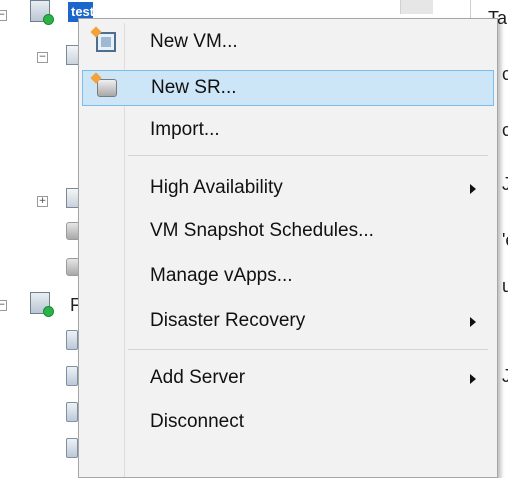 Image resolution: width=508 pixels, height=478 pixels. I want to click on pane-text-fragment: 'e, so click(505, 240).